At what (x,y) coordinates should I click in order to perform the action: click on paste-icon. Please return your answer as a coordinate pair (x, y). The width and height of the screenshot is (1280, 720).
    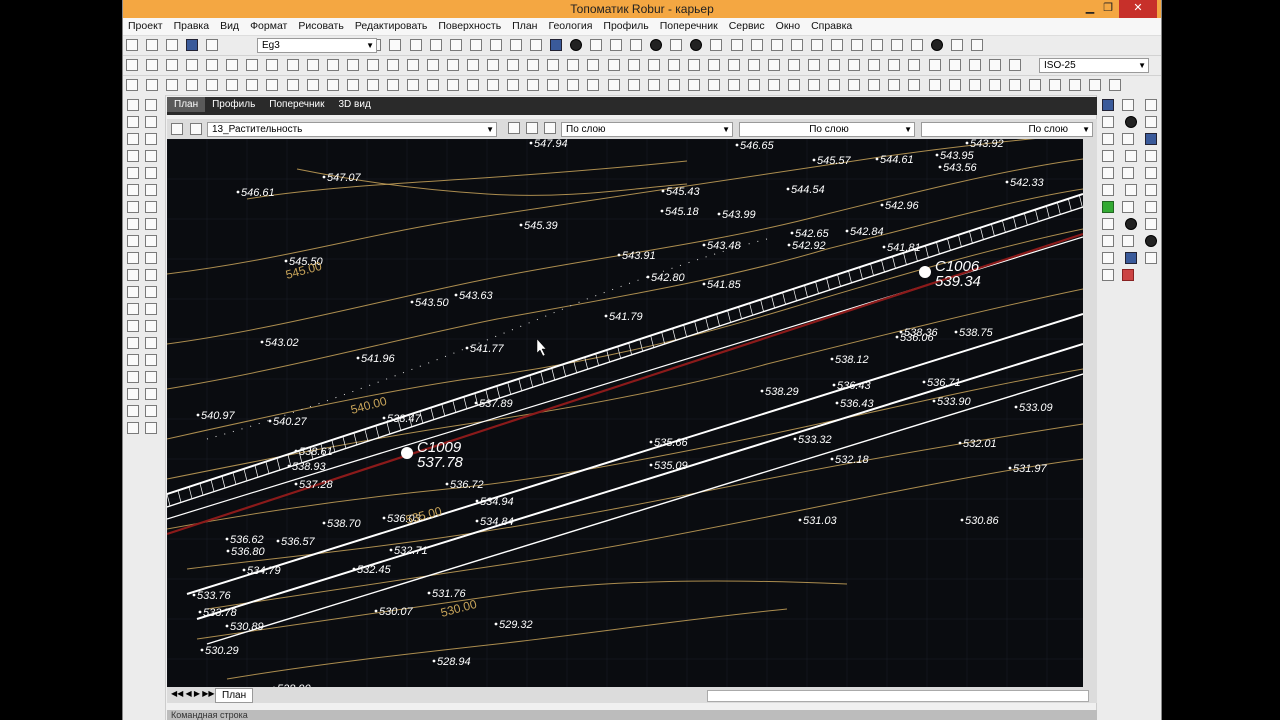
    Looking at the image, I should click on (415, 45).